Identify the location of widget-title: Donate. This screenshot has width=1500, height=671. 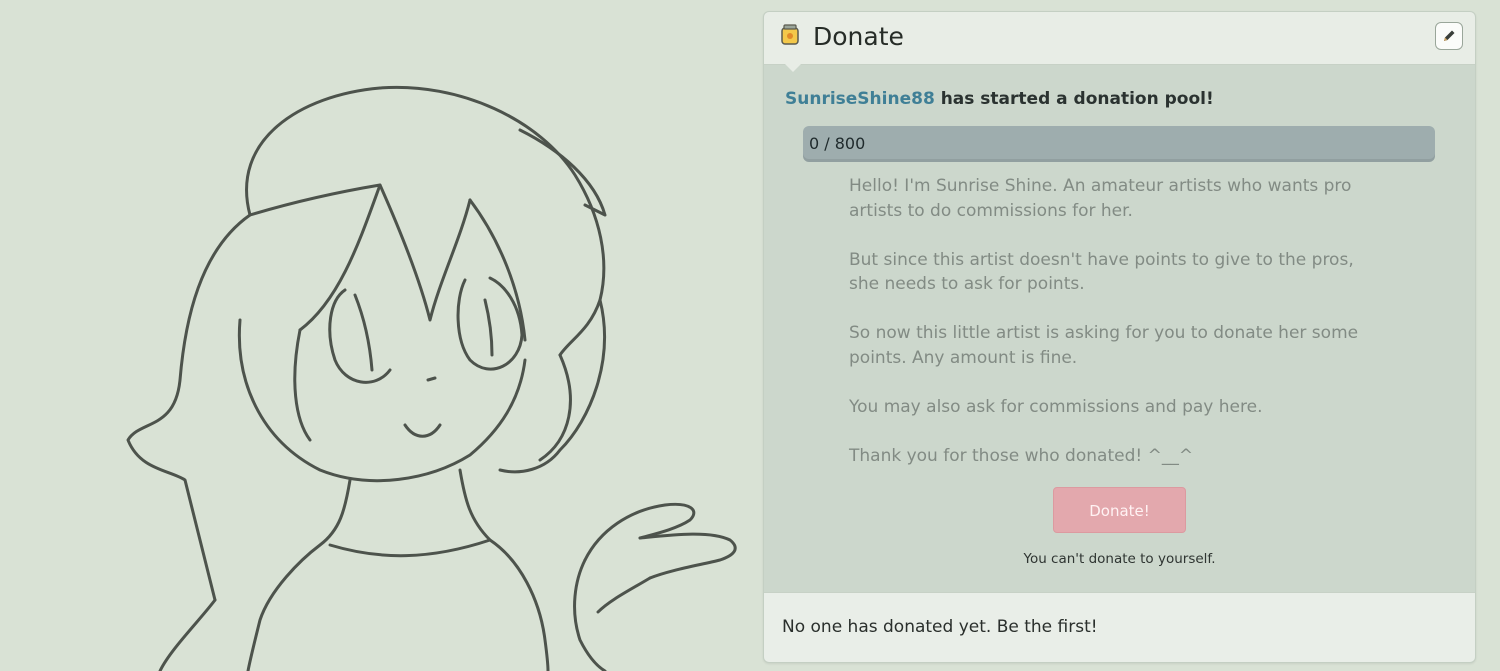
(858, 36).